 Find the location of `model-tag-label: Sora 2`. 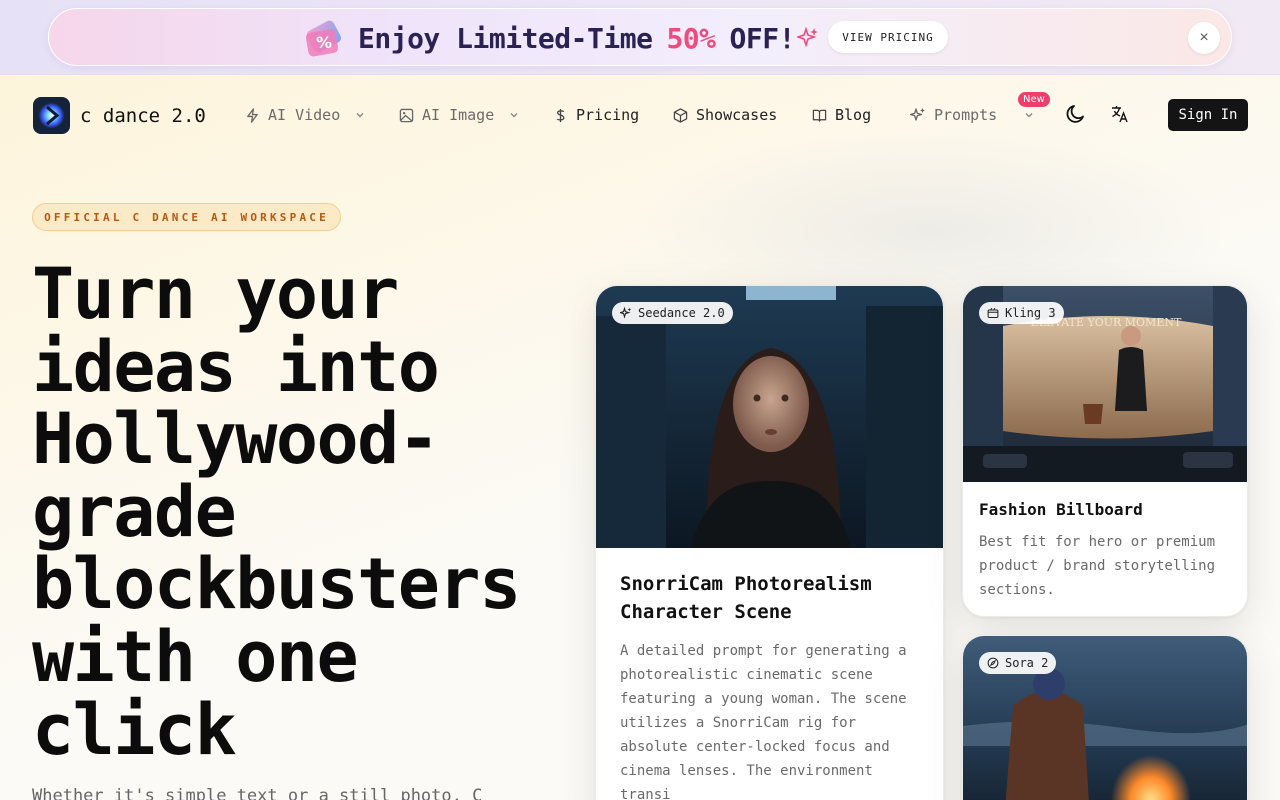

model-tag-label: Sora 2 is located at coordinates (1027, 663).